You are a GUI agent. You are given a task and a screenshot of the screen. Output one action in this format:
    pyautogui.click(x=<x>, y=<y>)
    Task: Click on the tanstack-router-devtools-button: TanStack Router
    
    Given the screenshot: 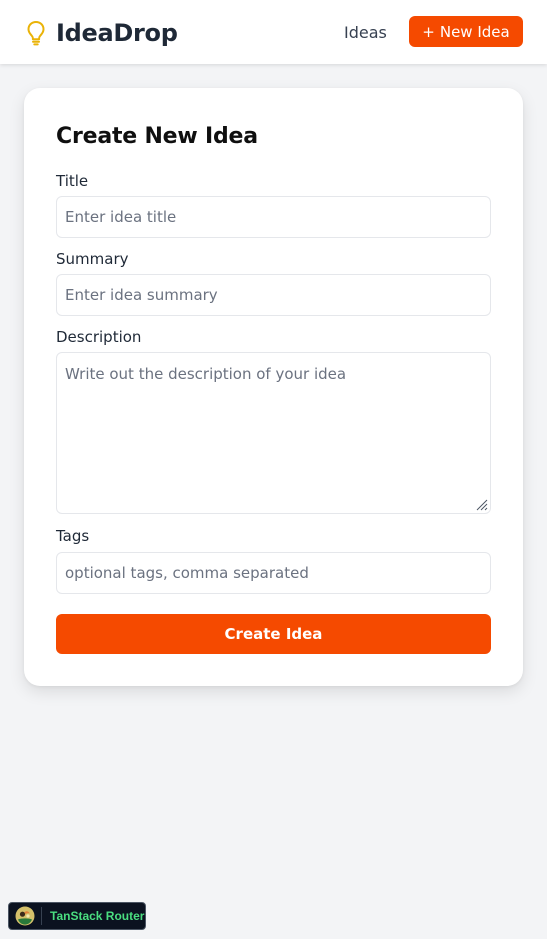 What is the action you would take?
    pyautogui.click(x=77, y=916)
    